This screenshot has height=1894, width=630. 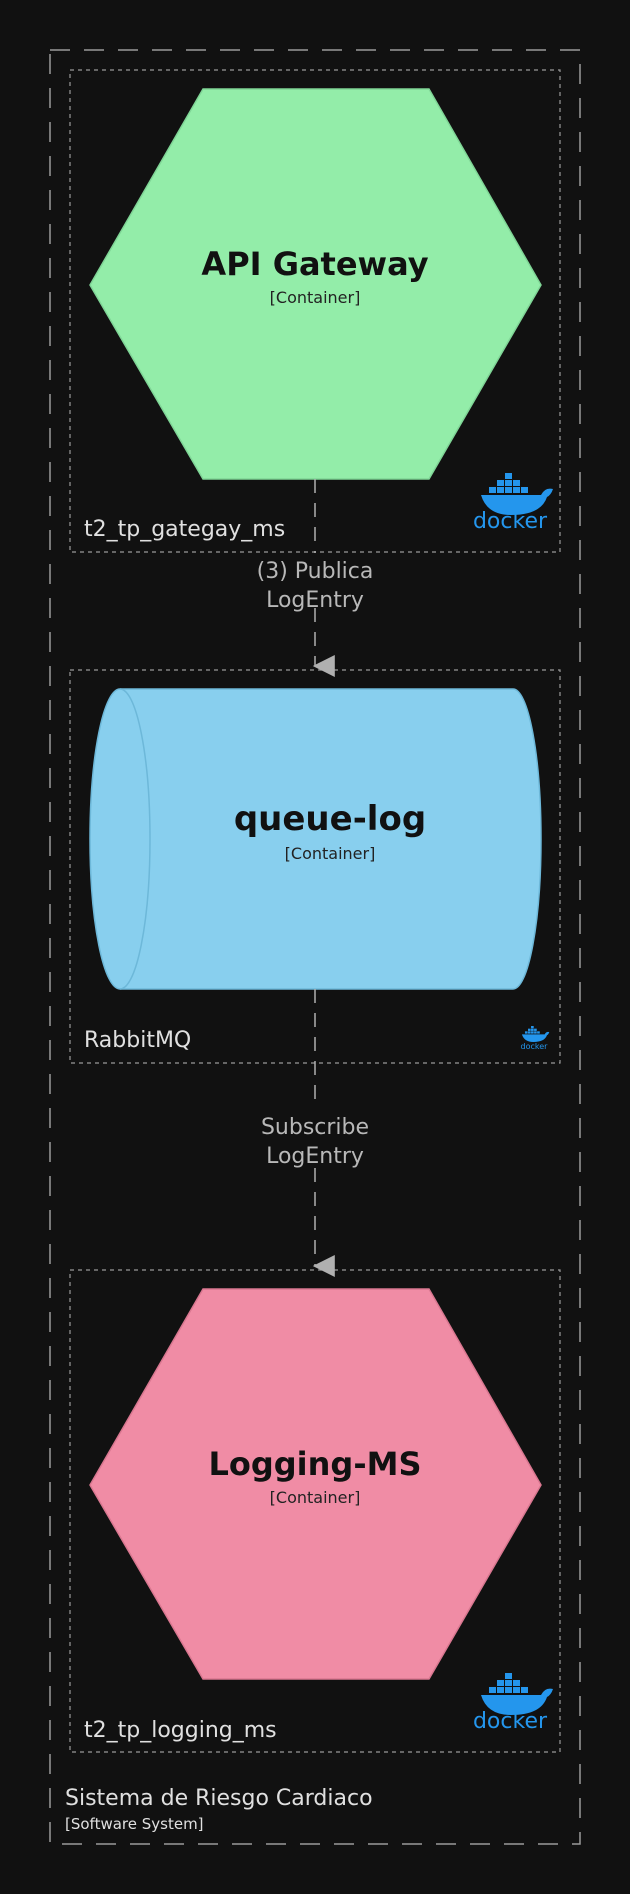 What do you see at coordinates (315, 1484) in the screenshot?
I see `logging-ms-hexagon` at bounding box center [315, 1484].